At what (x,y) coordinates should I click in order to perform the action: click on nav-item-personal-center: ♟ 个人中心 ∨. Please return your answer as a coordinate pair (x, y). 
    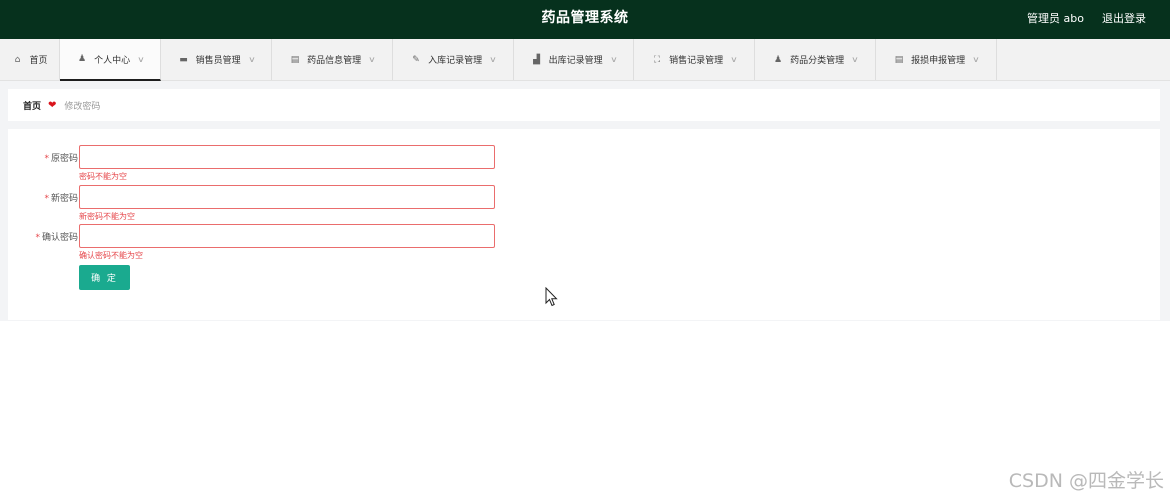
    Looking at the image, I should click on (110, 60).